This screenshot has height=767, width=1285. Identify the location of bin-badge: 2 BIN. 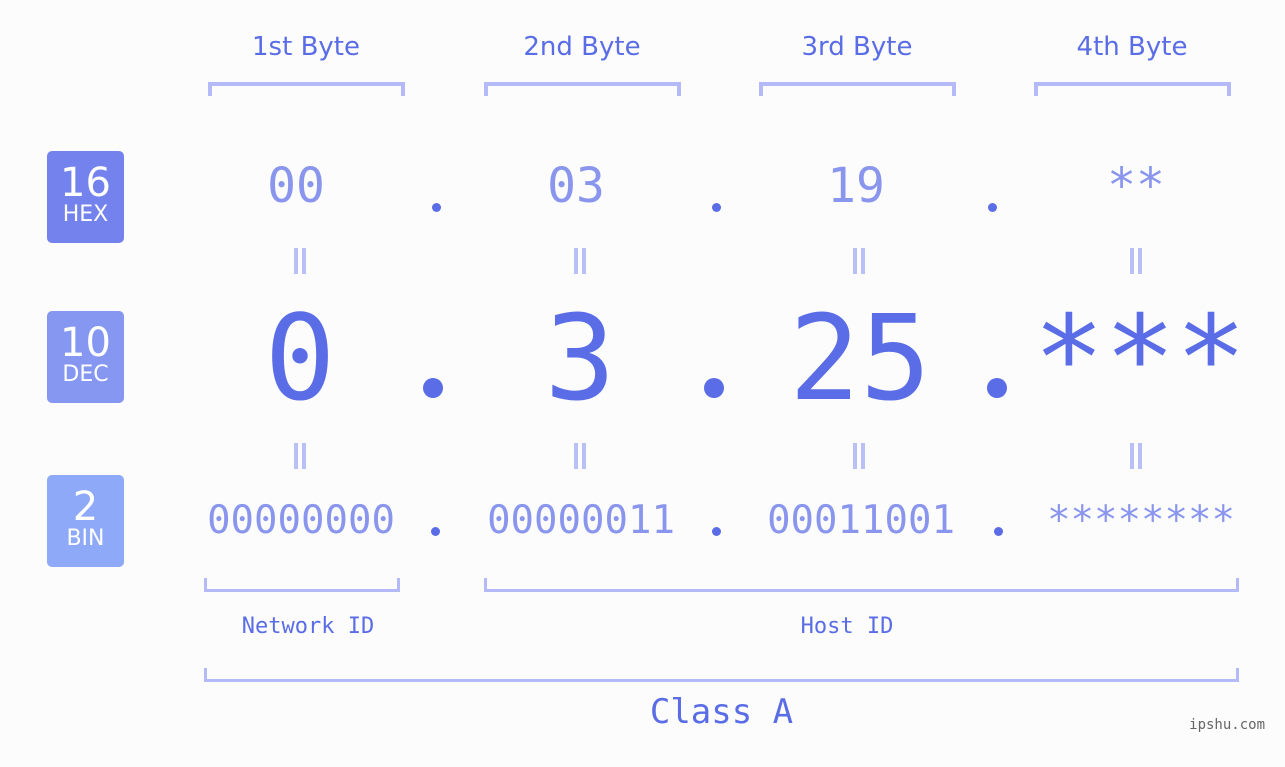
(85, 521).